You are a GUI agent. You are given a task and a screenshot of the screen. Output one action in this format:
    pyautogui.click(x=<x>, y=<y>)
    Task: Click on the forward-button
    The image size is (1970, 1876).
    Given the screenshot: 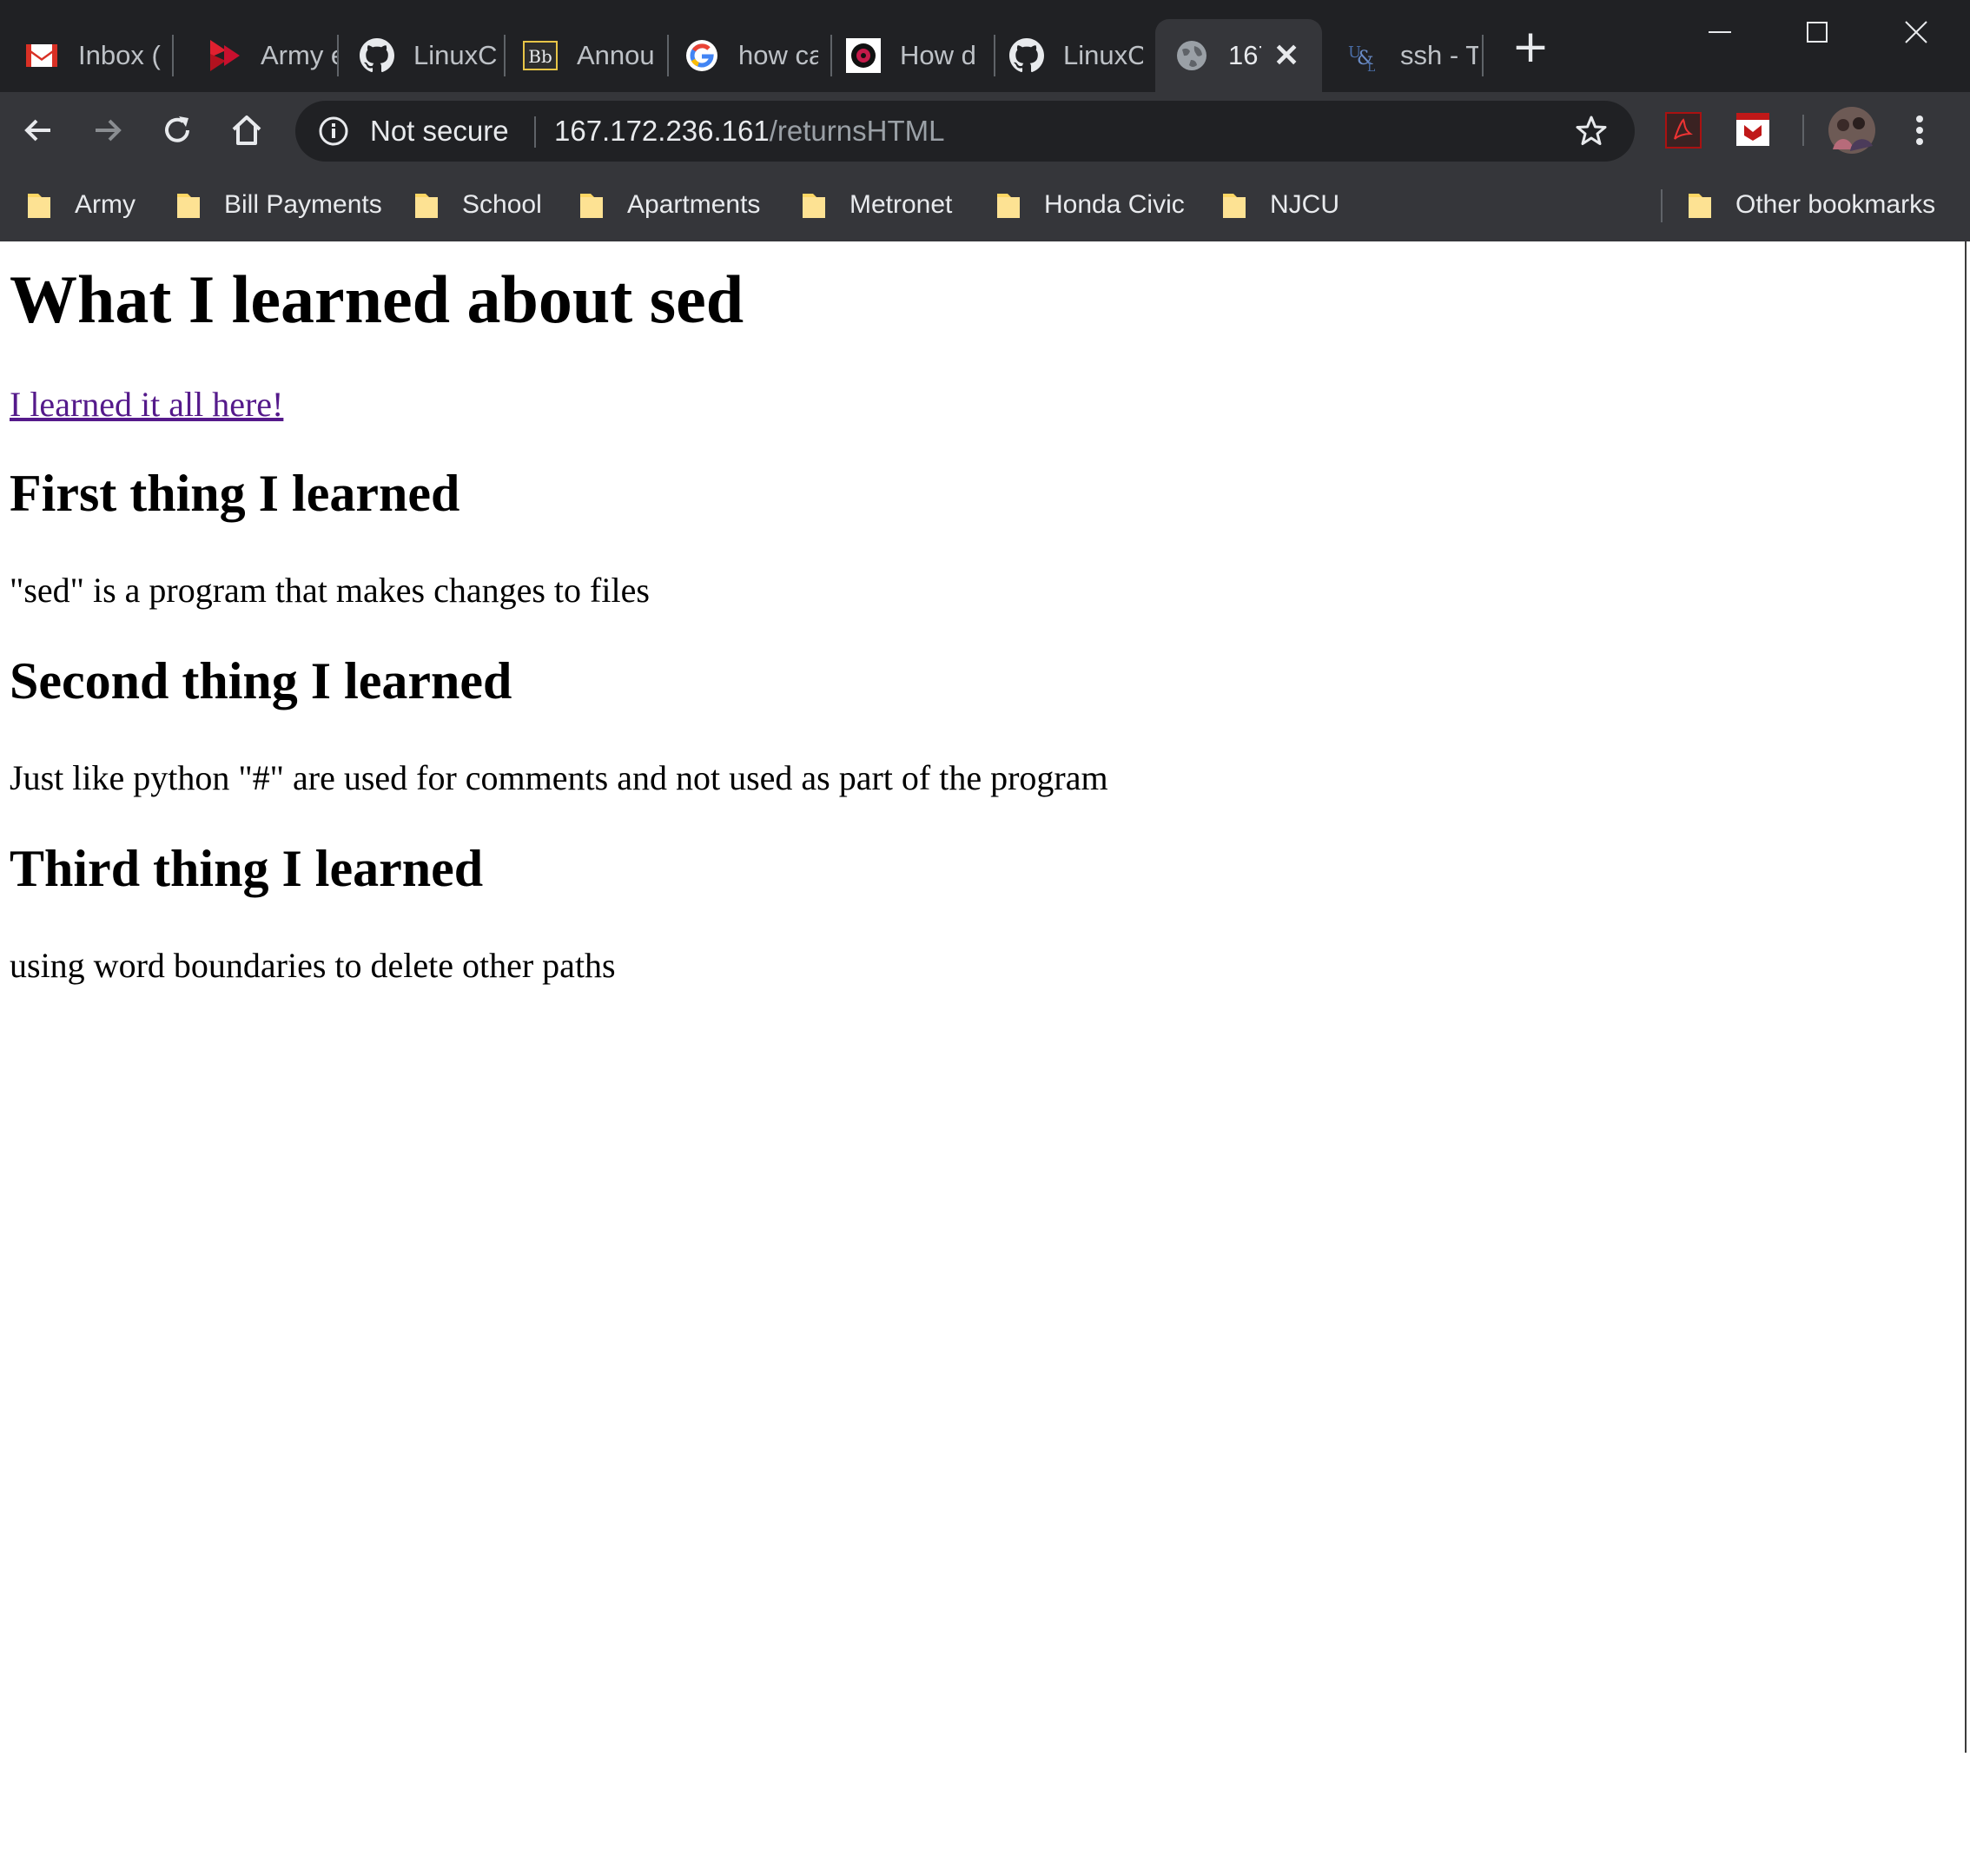 What is the action you would take?
    pyautogui.click(x=107, y=130)
    